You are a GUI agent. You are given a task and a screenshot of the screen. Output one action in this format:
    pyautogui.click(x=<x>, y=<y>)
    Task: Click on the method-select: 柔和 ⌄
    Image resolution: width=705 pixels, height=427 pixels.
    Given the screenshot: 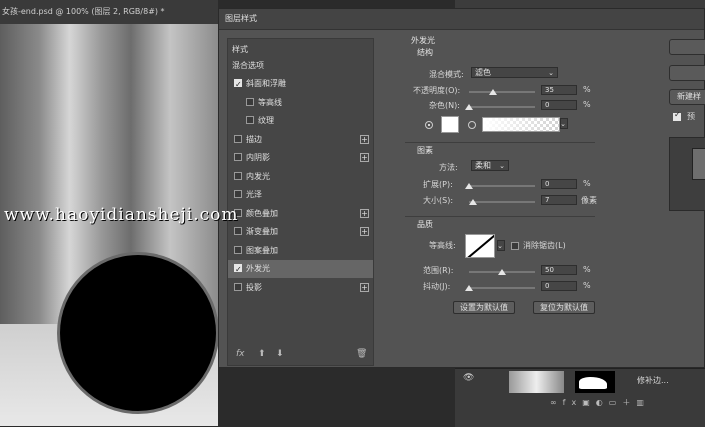 What is the action you would take?
    pyautogui.click(x=490, y=165)
    